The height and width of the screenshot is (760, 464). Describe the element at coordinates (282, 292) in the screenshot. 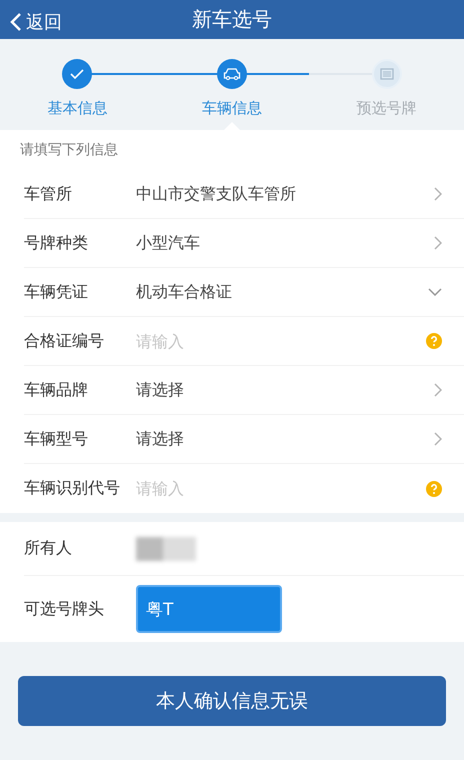

I see `field-value: 机动车合格证` at that location.